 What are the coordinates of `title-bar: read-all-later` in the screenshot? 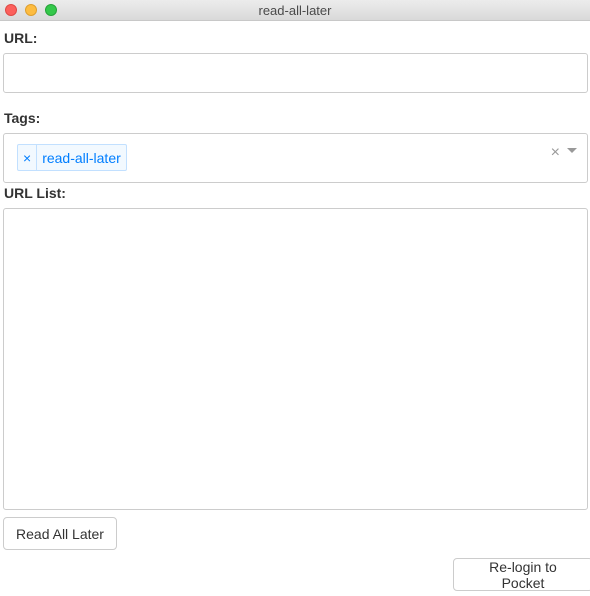 It's located at (295, 10).